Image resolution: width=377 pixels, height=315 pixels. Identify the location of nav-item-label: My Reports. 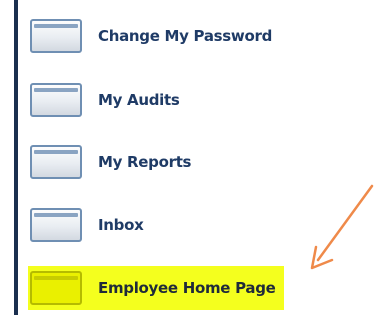
(145, 162).